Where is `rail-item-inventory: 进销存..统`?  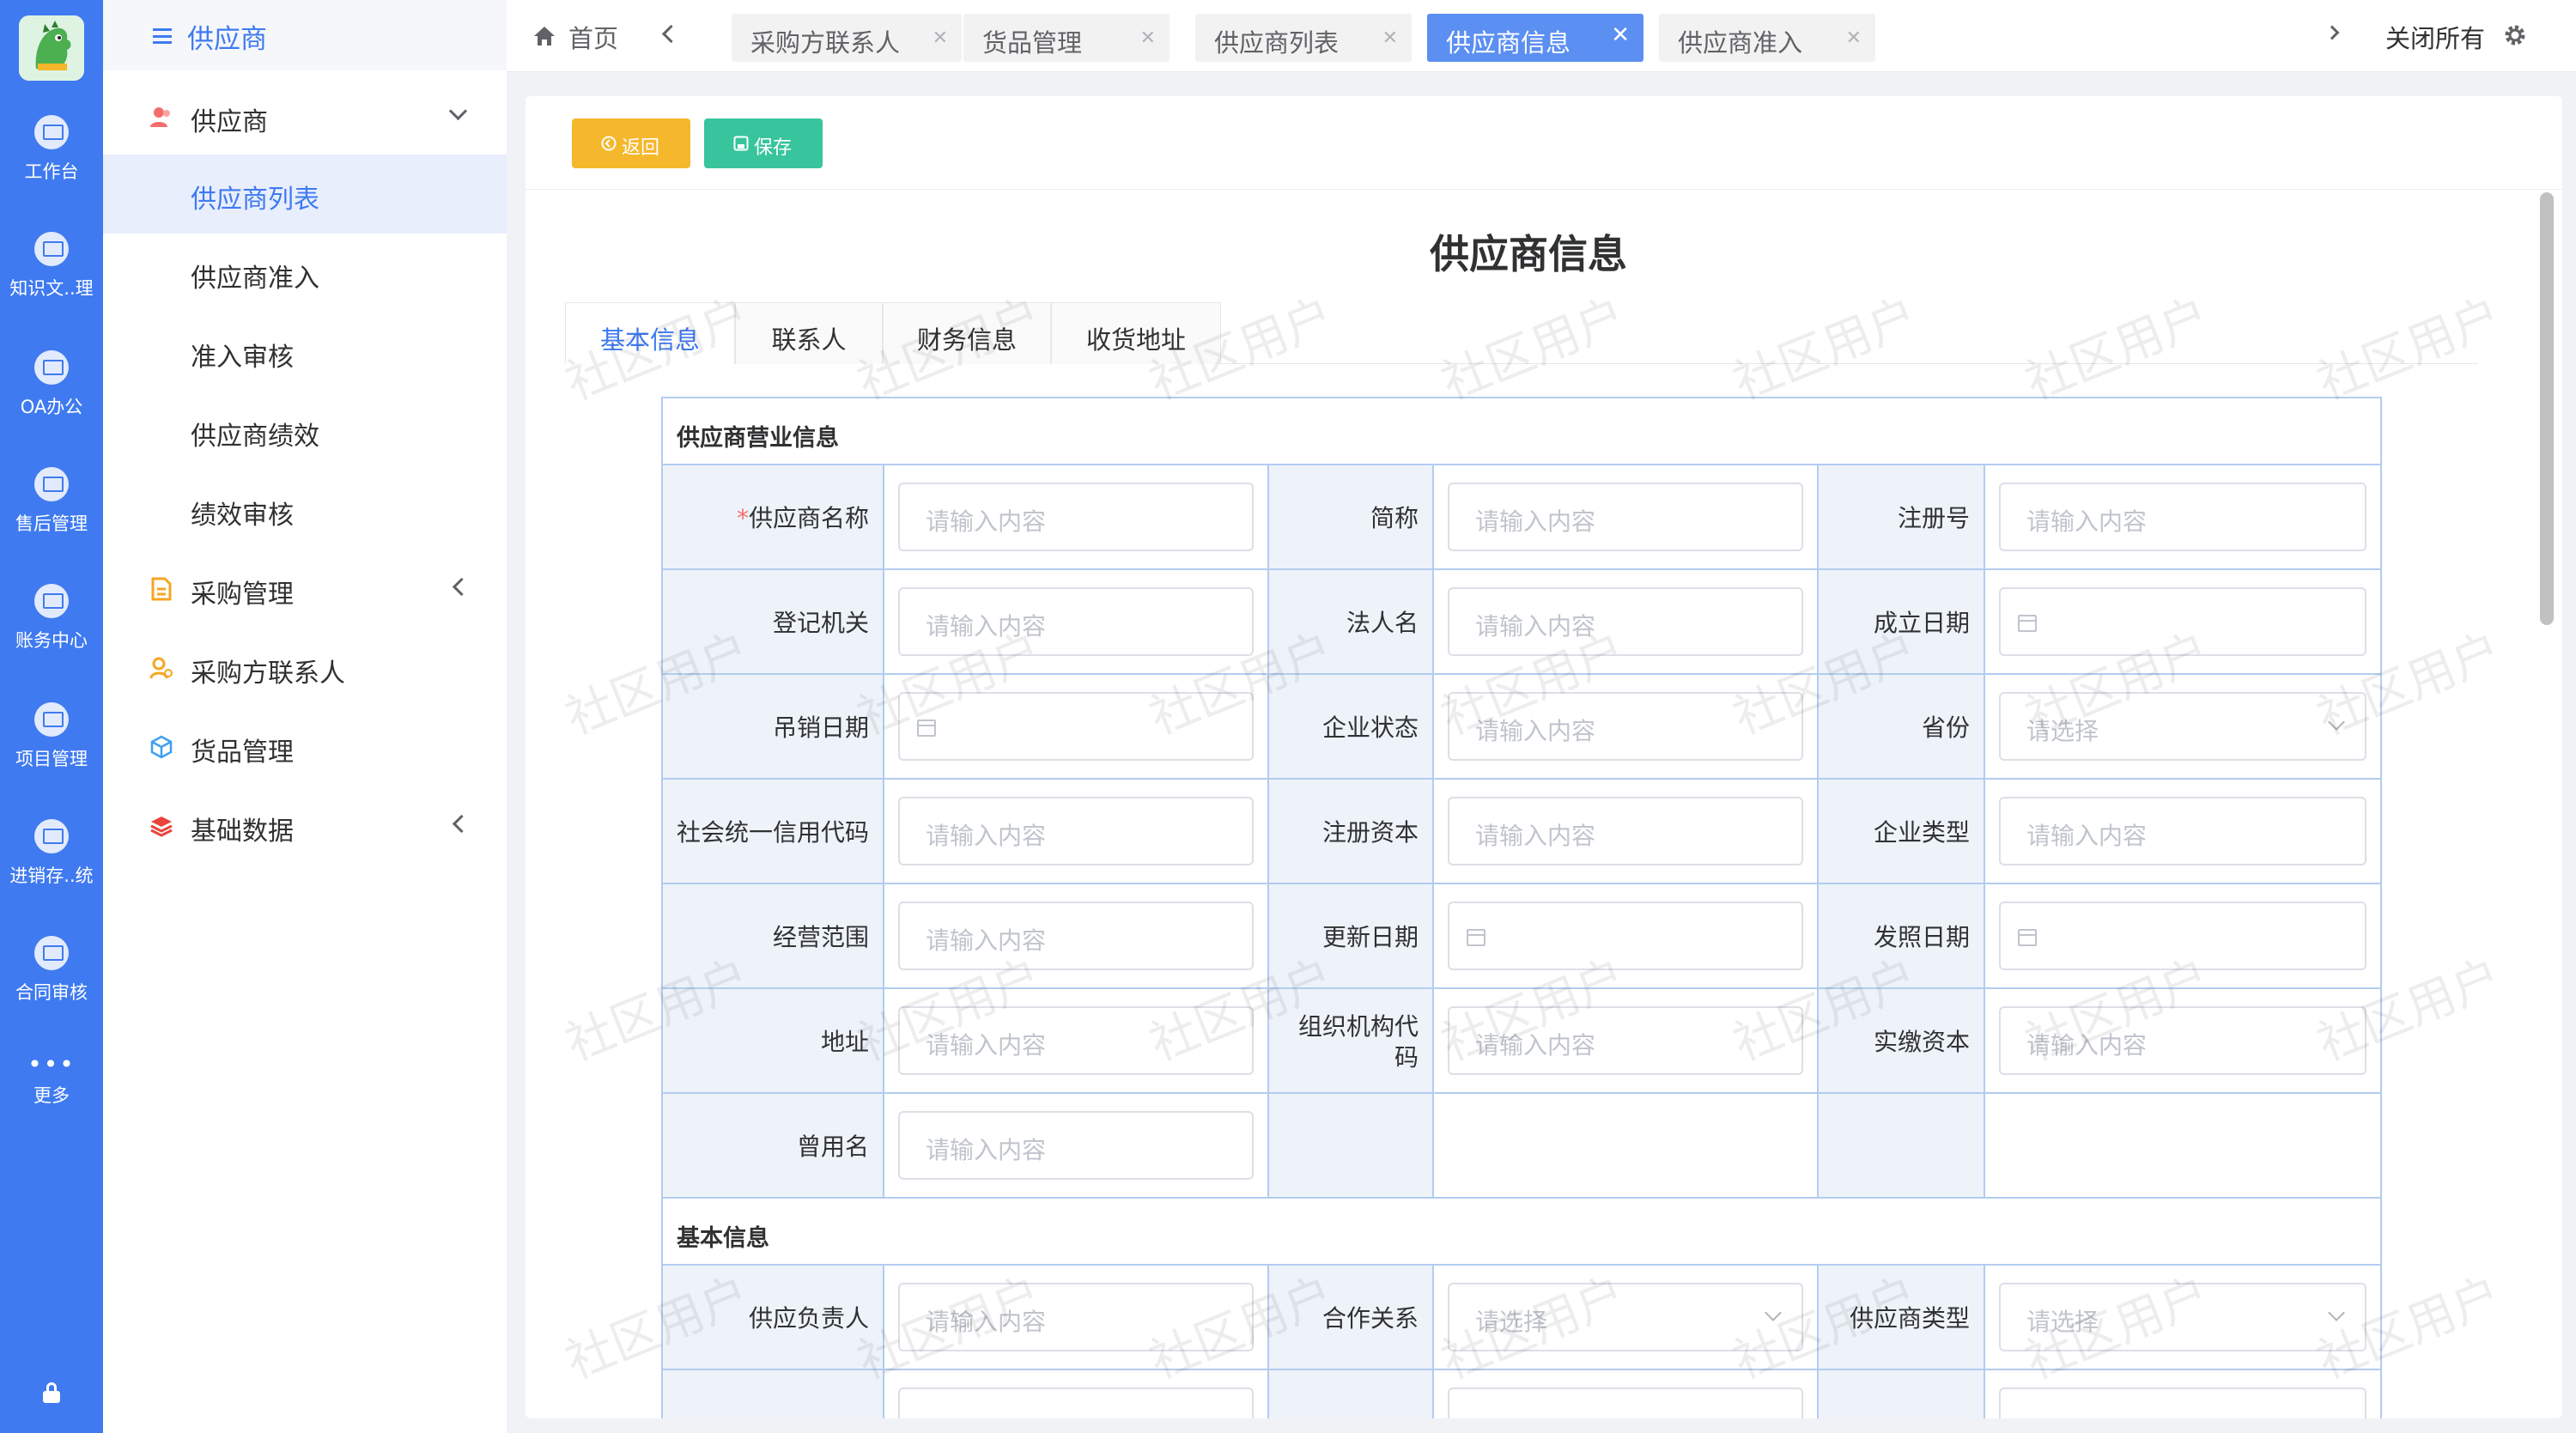
rail-item-inventory: 进销存..统 is located at coordinates (52, 870).